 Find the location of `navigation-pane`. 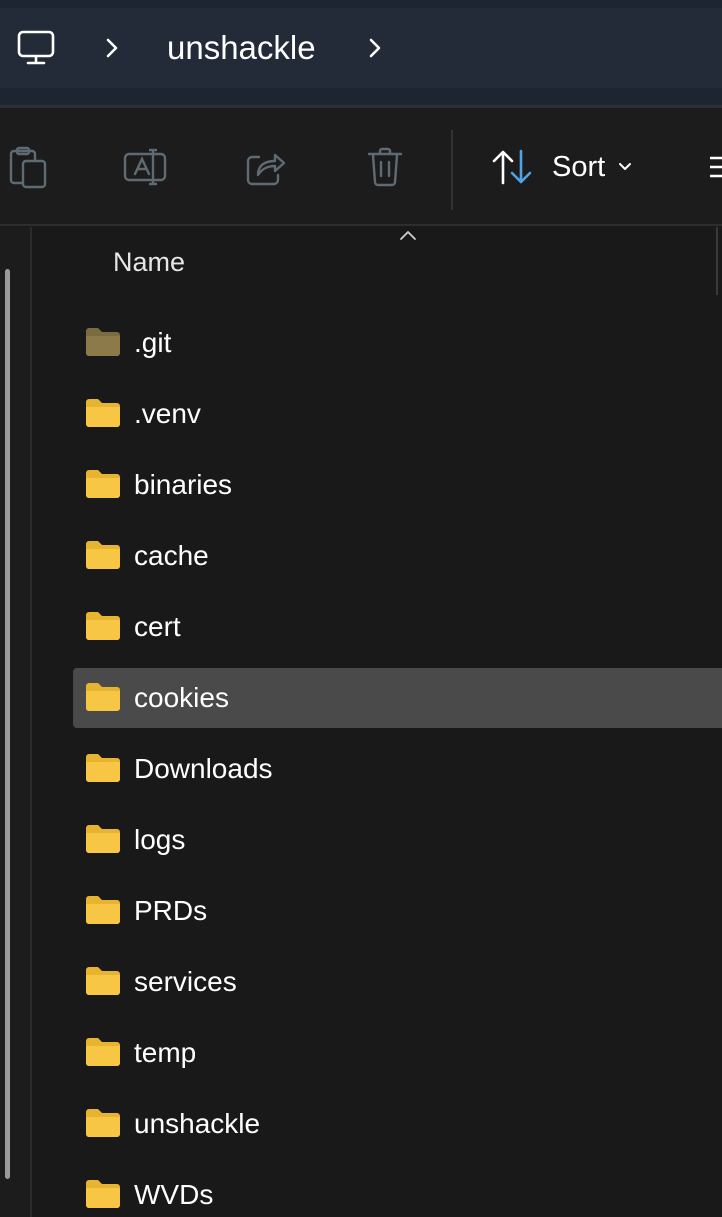

navigation-pane is located at coordinates (16, 722).